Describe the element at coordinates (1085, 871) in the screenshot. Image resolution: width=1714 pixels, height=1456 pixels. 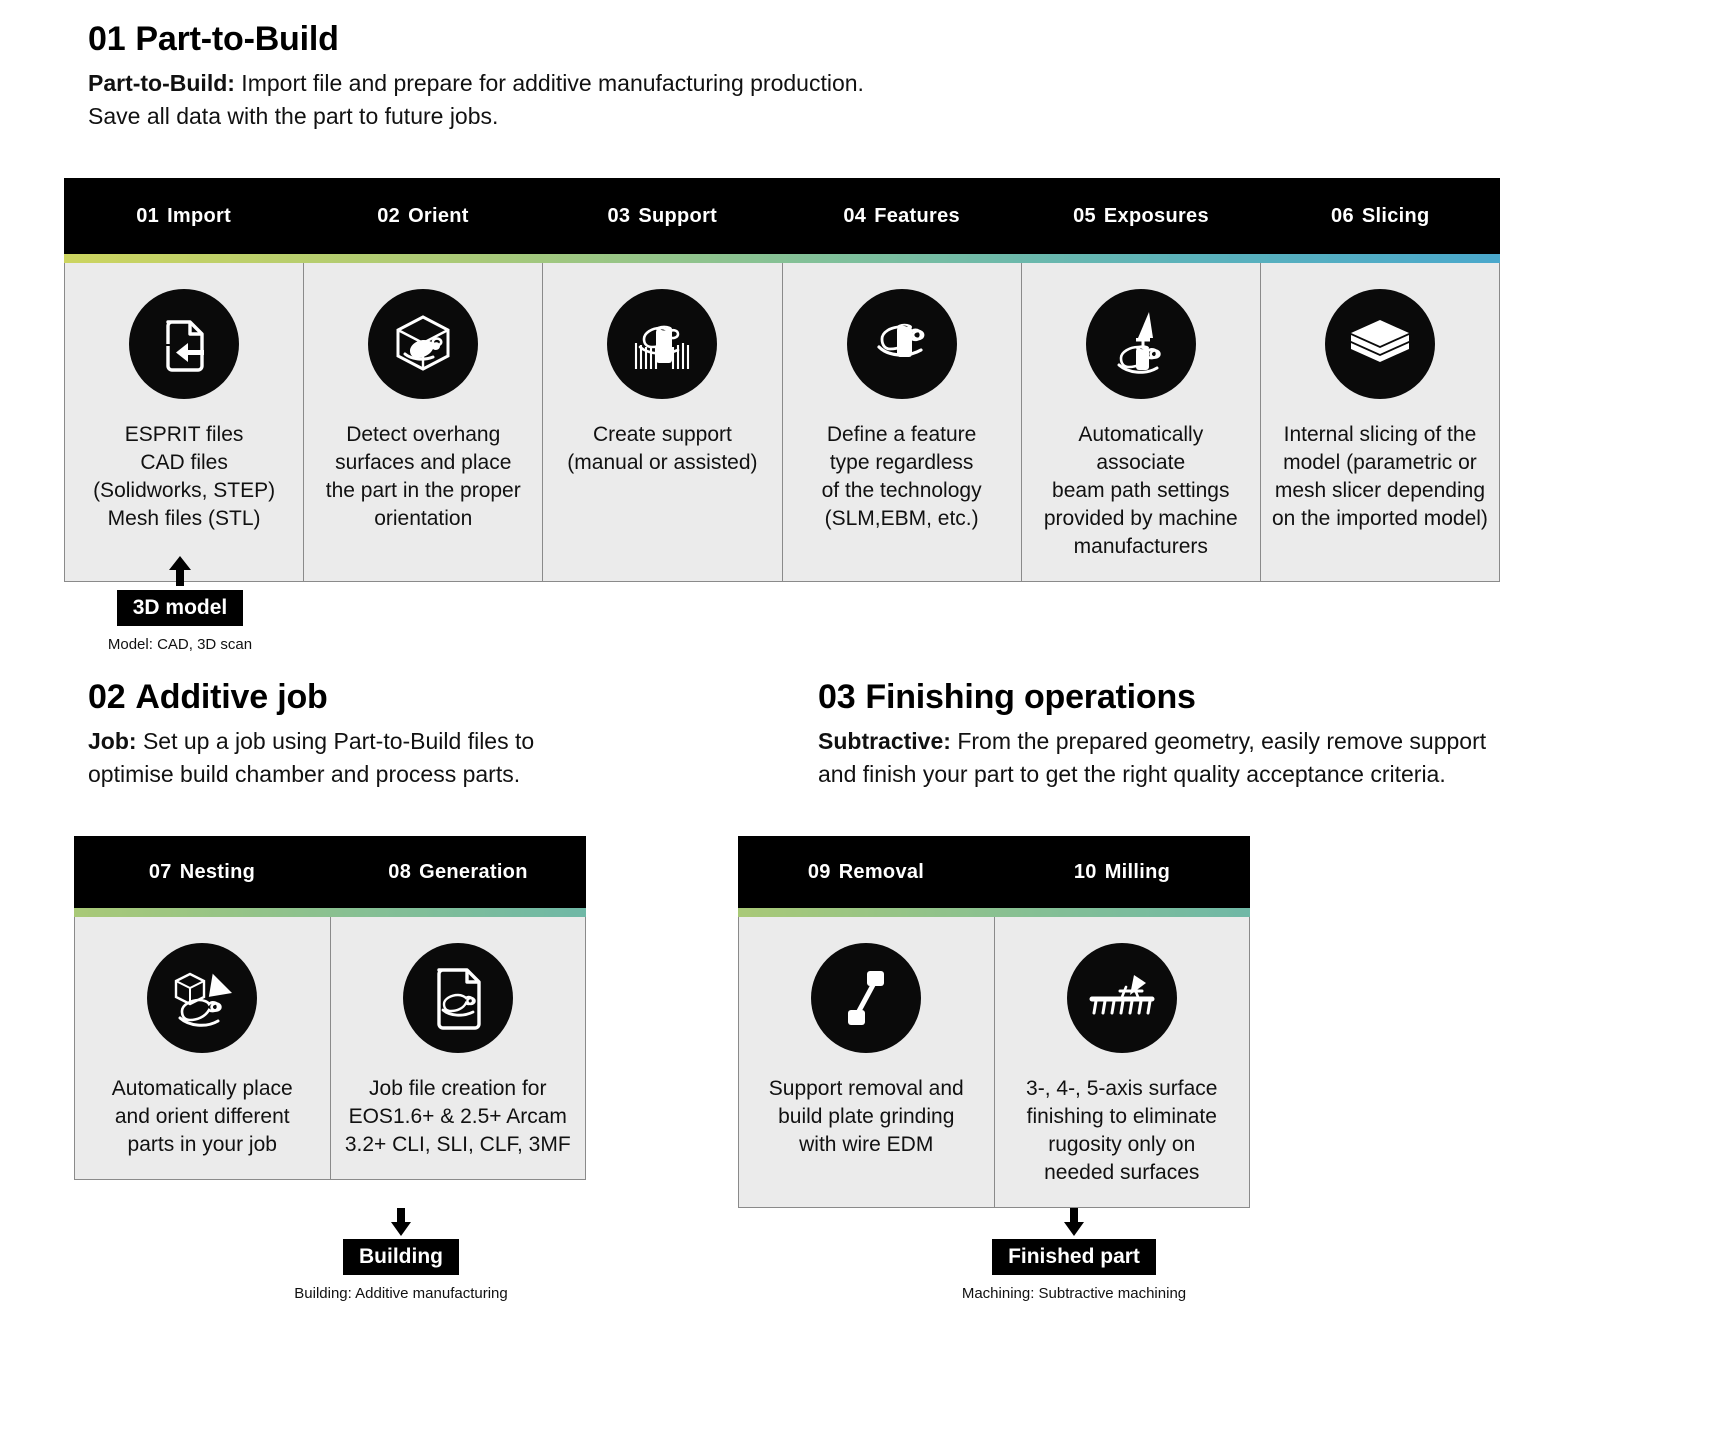
I see `step-number: 10` at that location.